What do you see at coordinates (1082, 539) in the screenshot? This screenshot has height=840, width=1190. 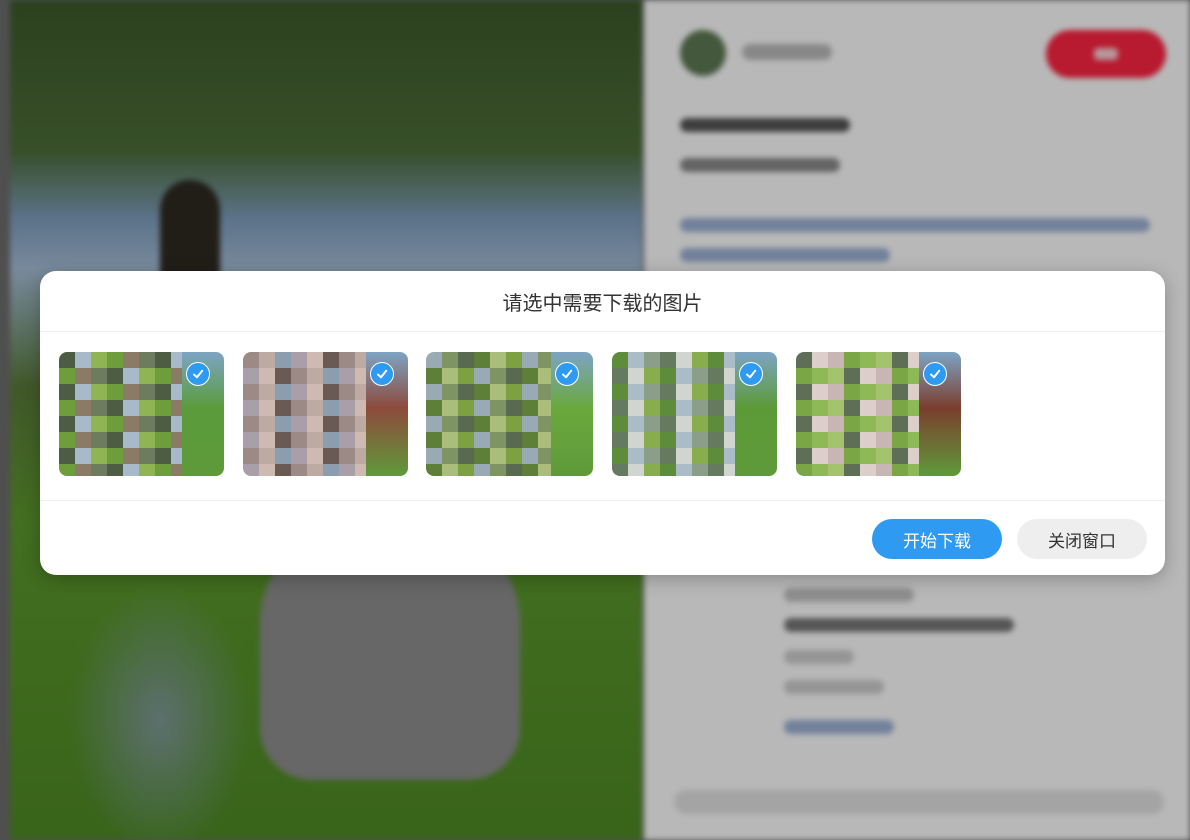 I see `close-window-button: 关闭窗口` at bounding box center [1082, 539].